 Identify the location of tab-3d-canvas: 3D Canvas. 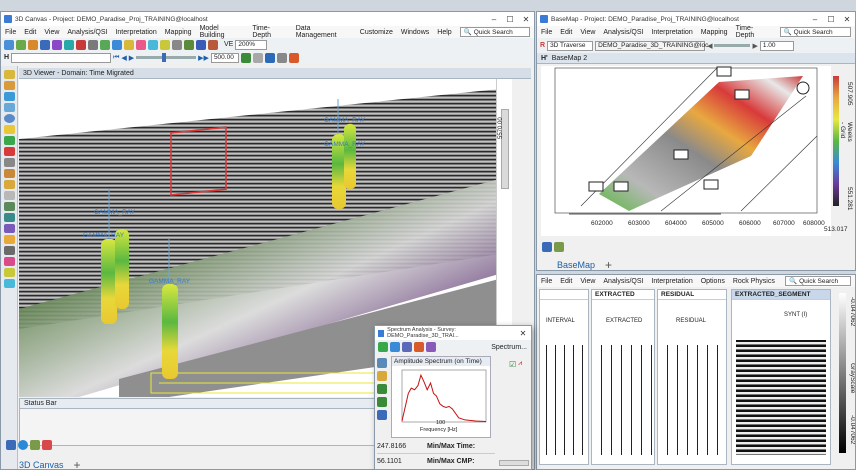
(41, 464).